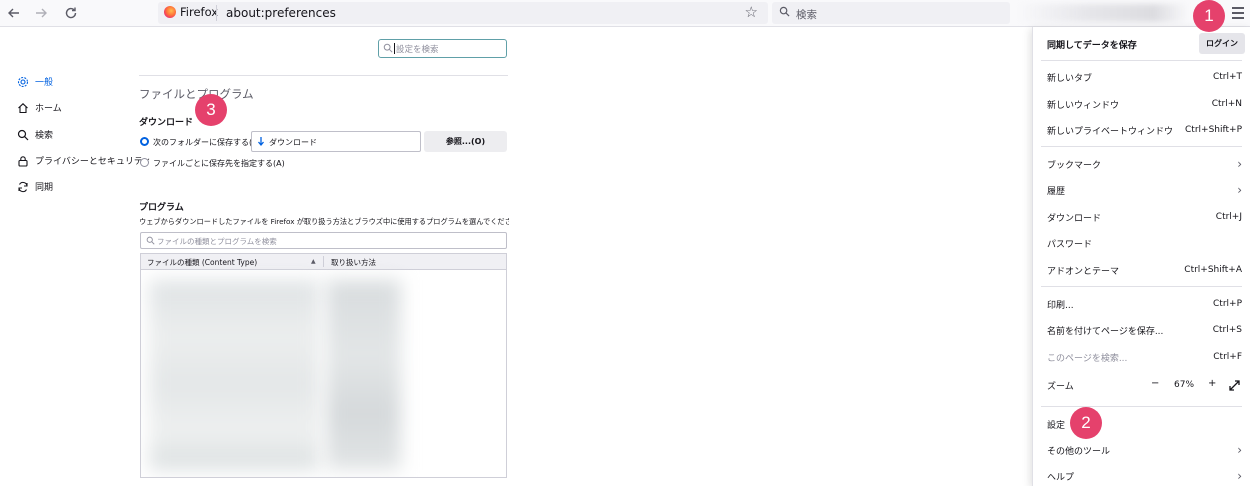 The height and width of the screenshot is (486, 1250). What do you see at coordinates (217, 241) in the screenshot?
I see `content-type-search-placeholder: ファイルの種類とプログラムを検索` at bounding box center [217, 241].